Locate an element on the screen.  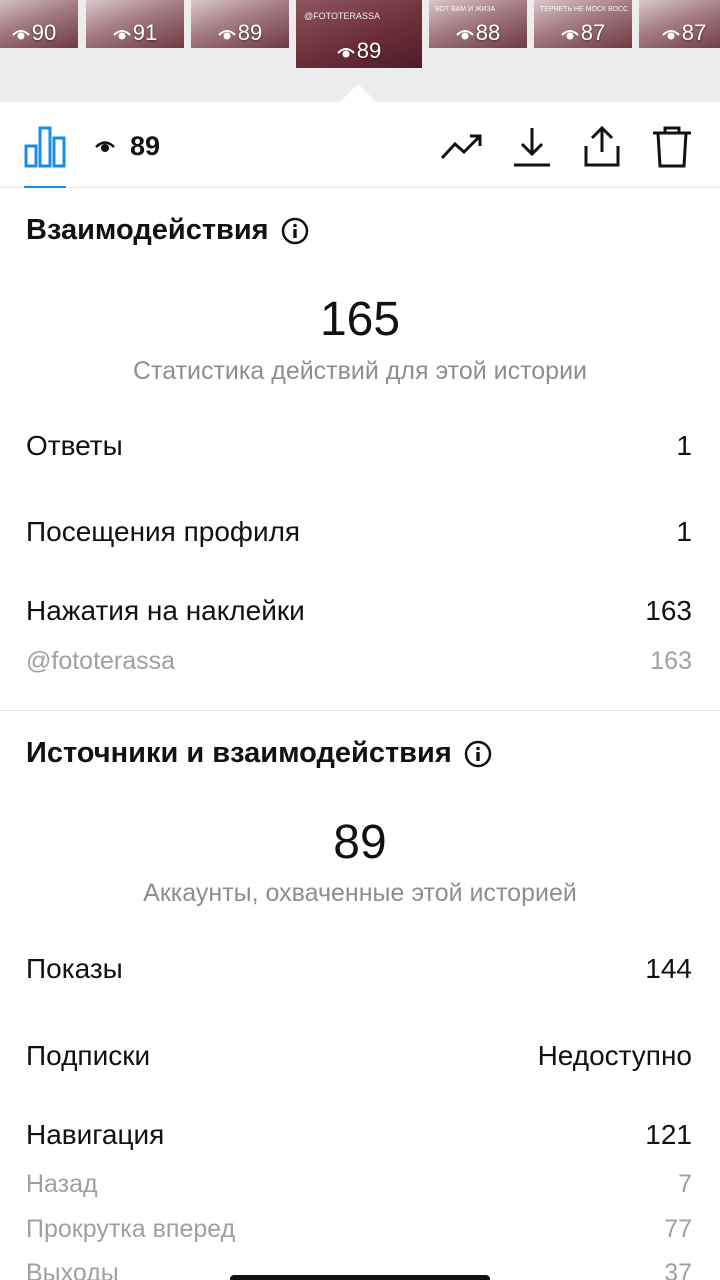
discovery-heading: Источники и взаимодействия is located at coordinates (259, 753).